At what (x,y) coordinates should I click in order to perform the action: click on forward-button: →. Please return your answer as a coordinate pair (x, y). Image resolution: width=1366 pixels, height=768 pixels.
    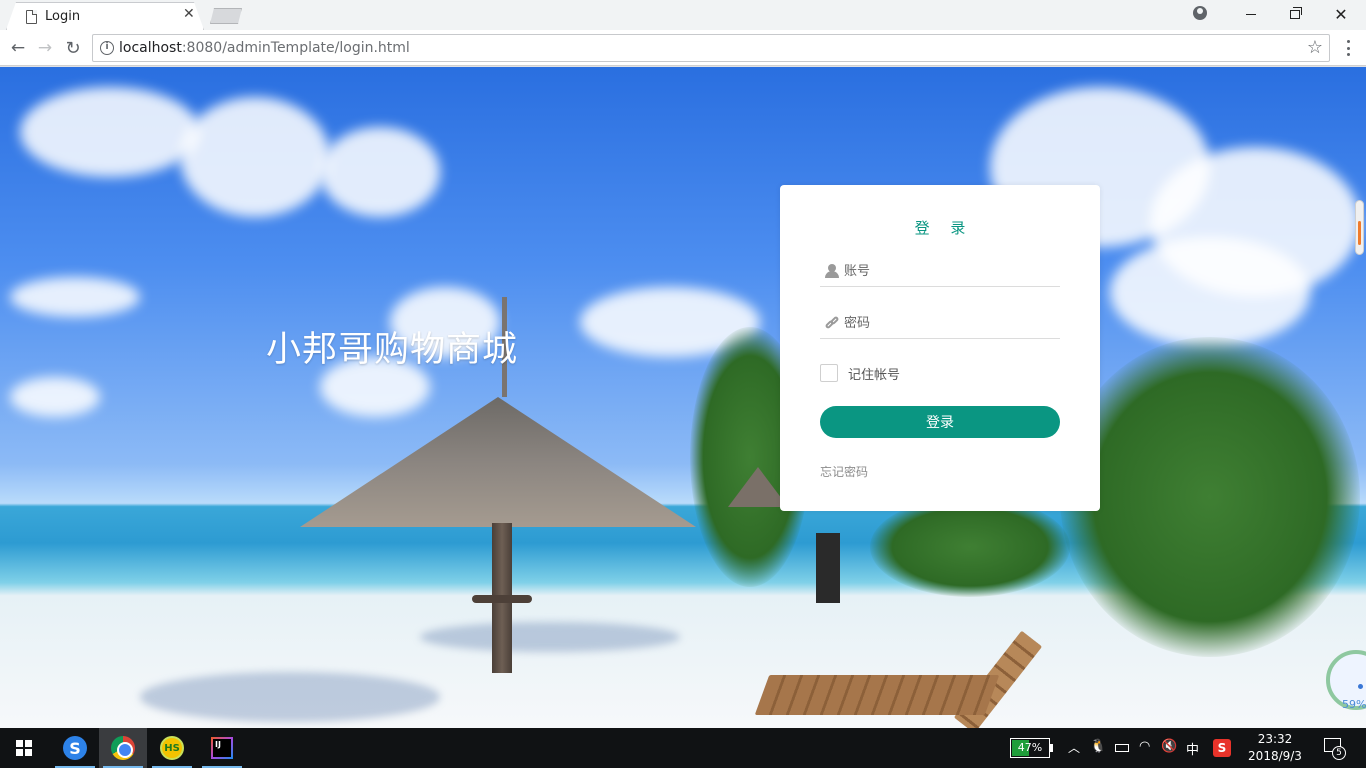
    Looking at the image, I should click on (45, 48).